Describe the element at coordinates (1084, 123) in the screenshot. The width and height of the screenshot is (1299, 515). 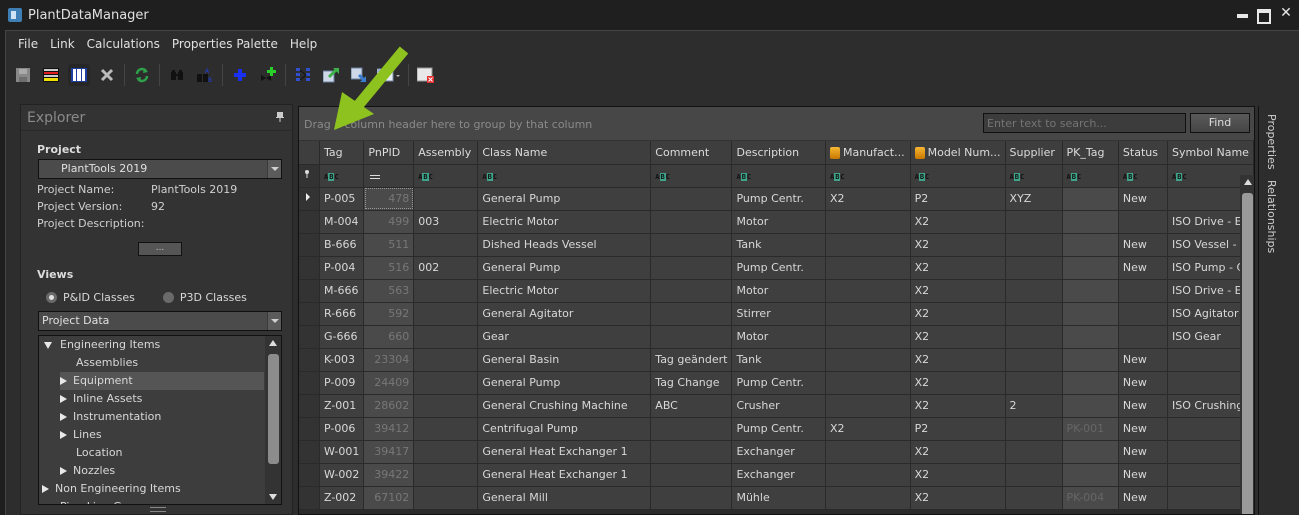
I see `search-input` at that location.